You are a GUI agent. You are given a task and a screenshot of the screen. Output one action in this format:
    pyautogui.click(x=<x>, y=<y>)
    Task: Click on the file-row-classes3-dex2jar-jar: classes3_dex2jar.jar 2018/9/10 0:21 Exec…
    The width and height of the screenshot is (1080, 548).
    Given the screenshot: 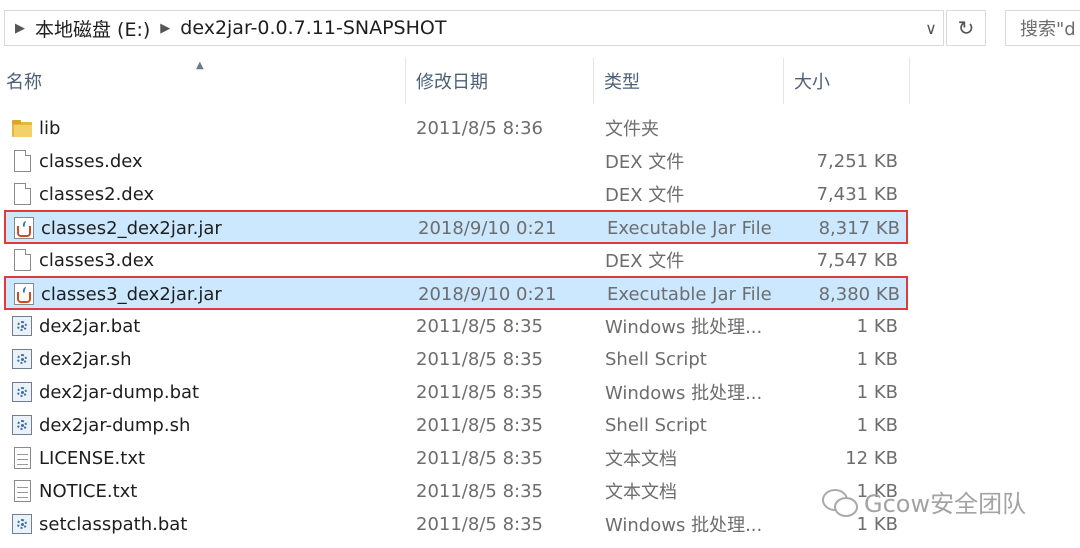 What is the action you would take?
    pyautogui.click(x=456, y=293)
    